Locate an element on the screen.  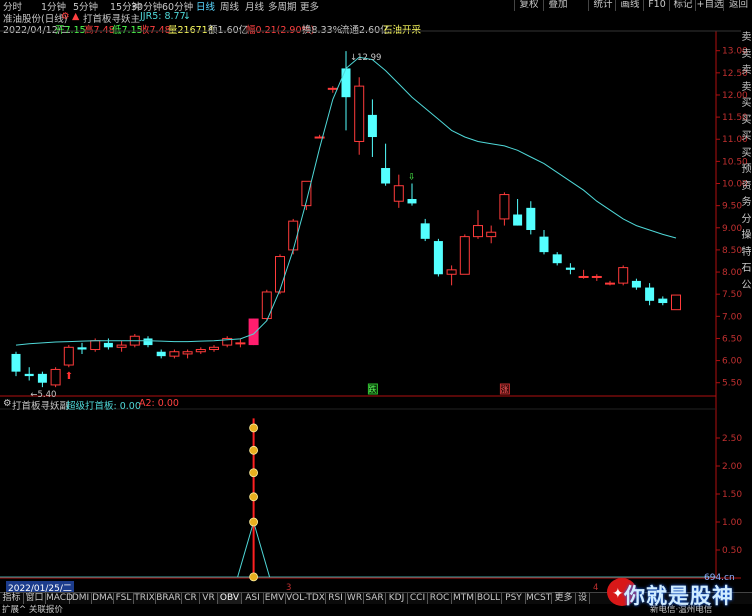
lower-y-tick-label: 1.50 is located at coordinates (732, 495).